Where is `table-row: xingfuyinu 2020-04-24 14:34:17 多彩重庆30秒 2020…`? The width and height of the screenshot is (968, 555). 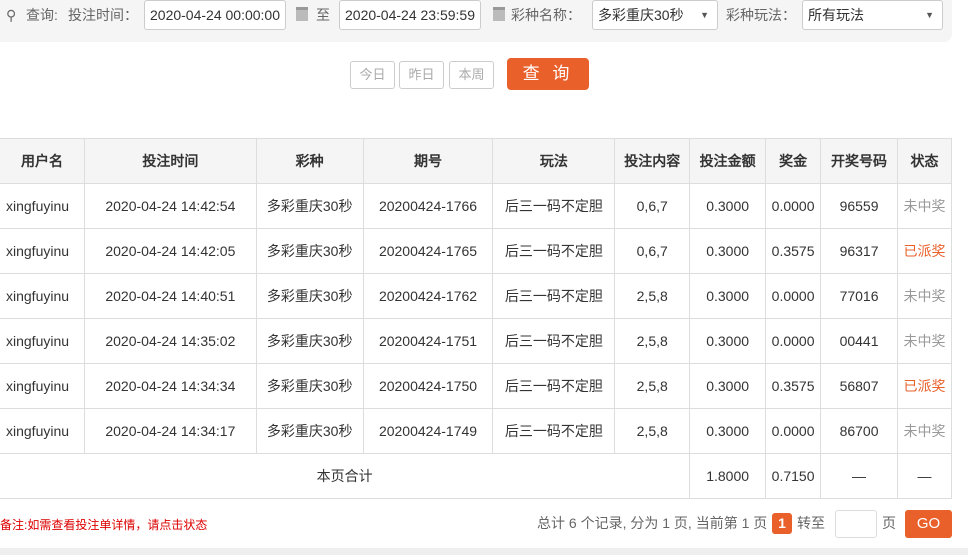 table-row: xingfuyinu 2020-04-24 14:34:17 多彩重庆30秒 2020… is located at coordinates (476, 431).